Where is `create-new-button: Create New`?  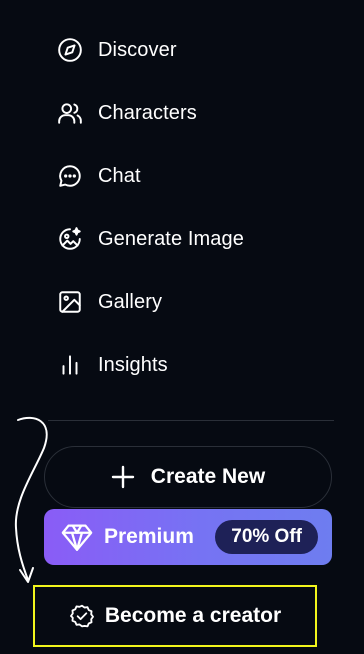
create-new-button: Create New is located at coordinates (188, 477).